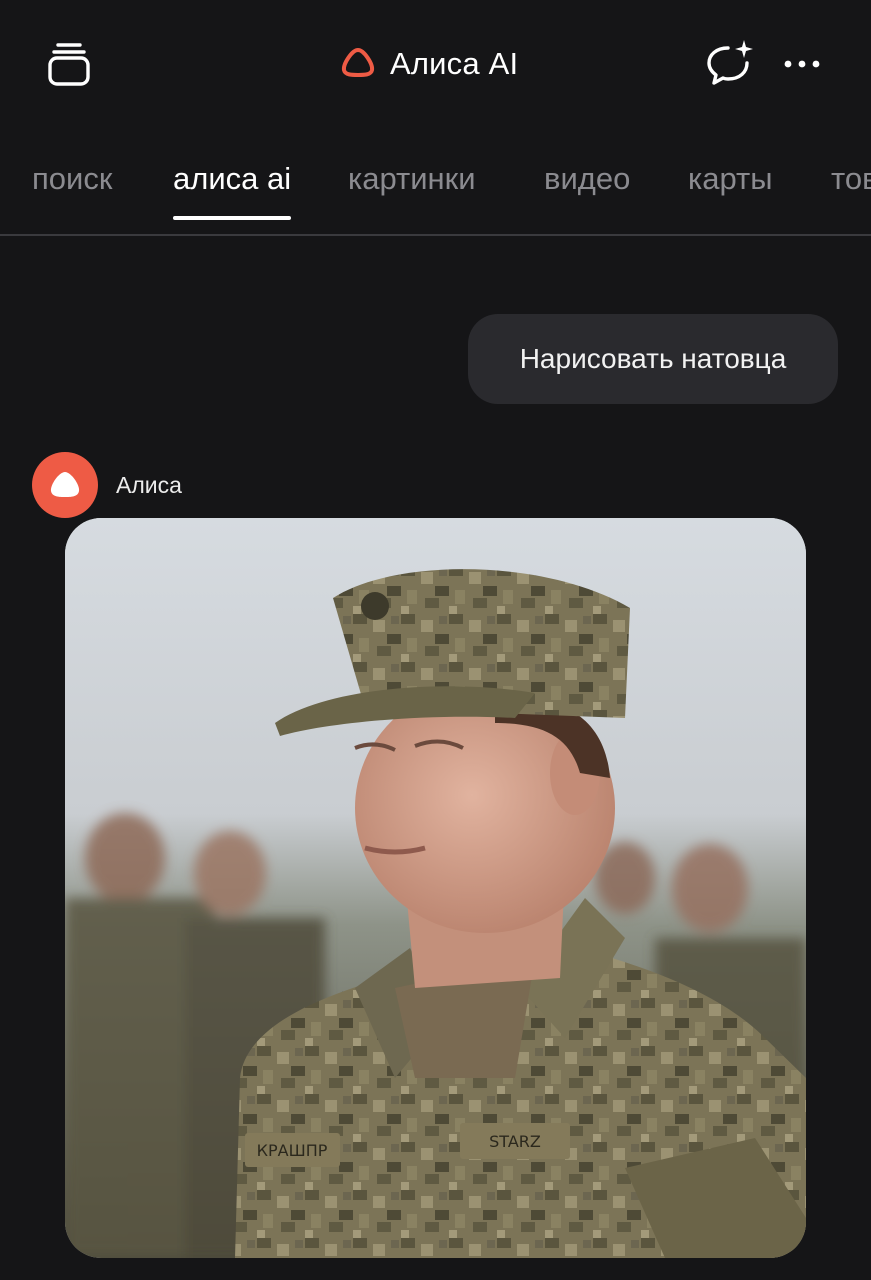  I want to click on top-bar: Алиса AI, so click(435, 65).